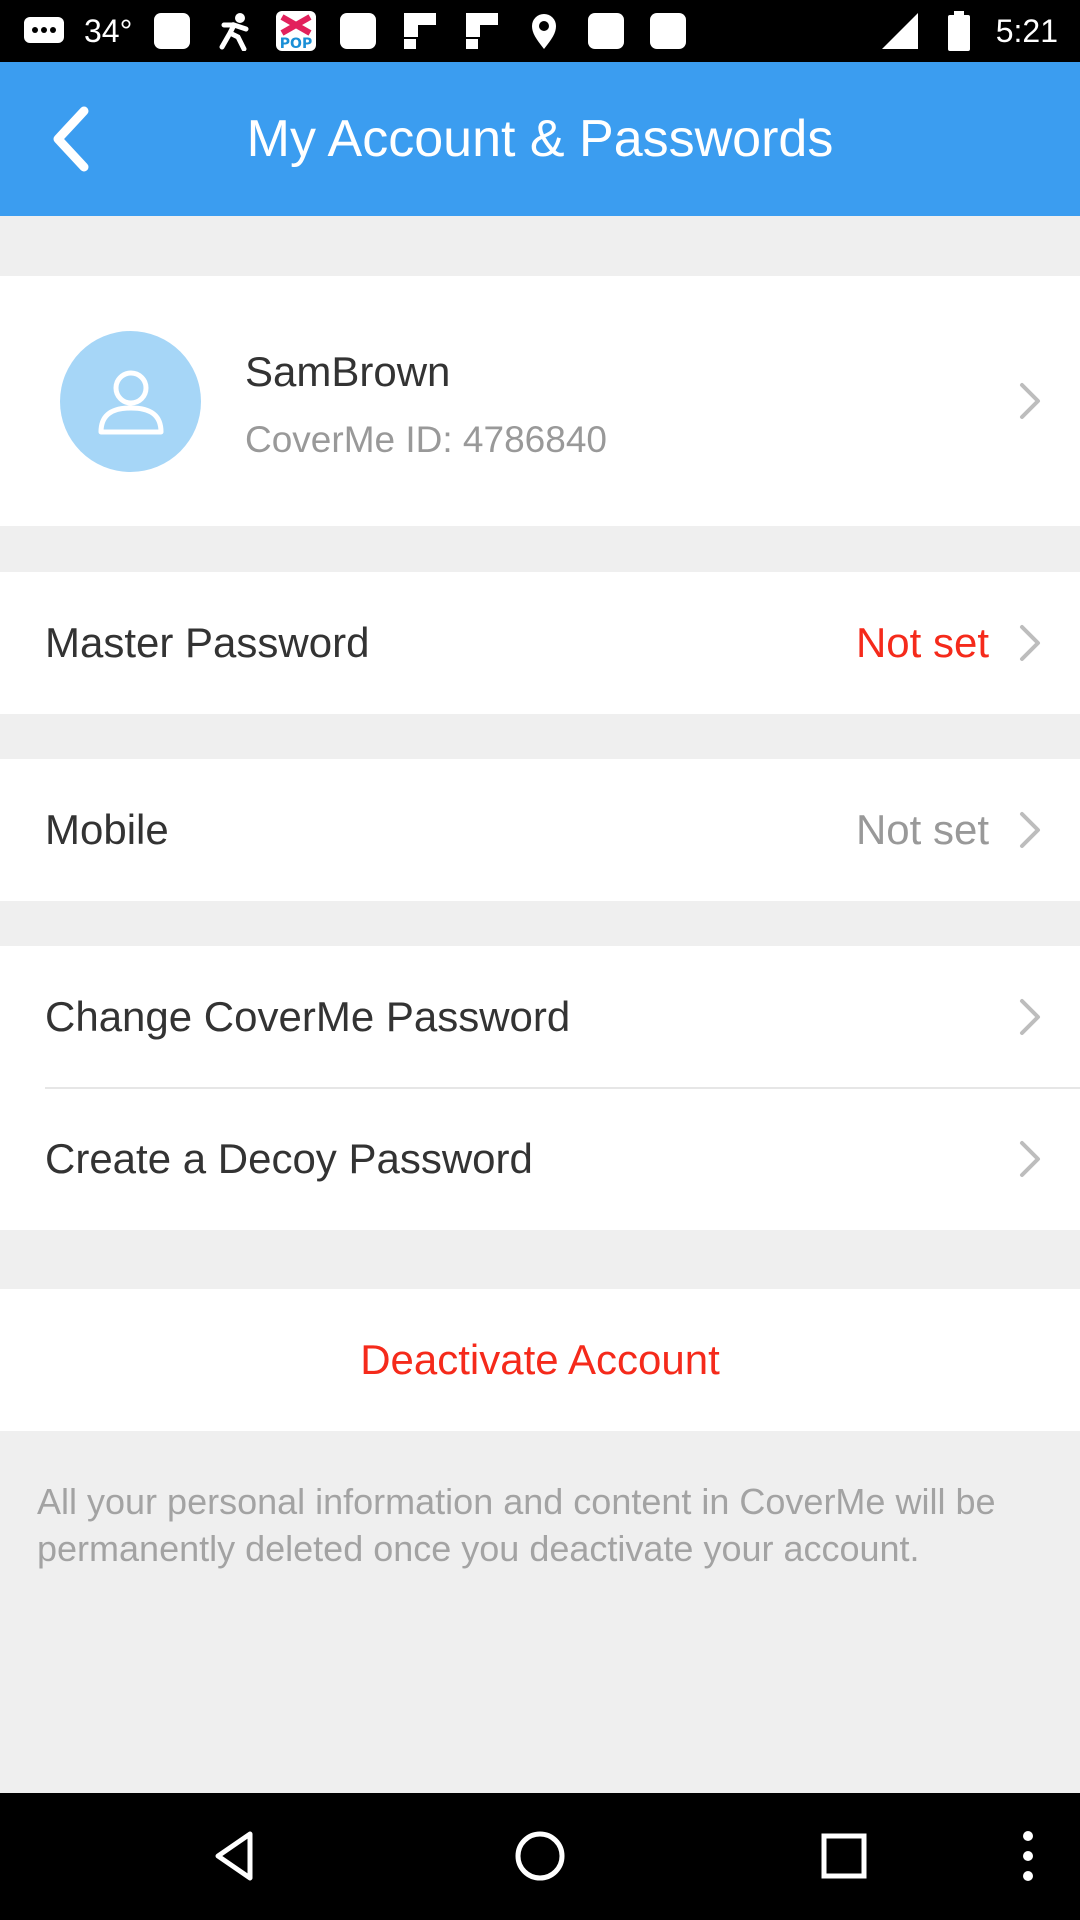  I want to click on master-password-row: Master Password Not set, so click(540, 643).